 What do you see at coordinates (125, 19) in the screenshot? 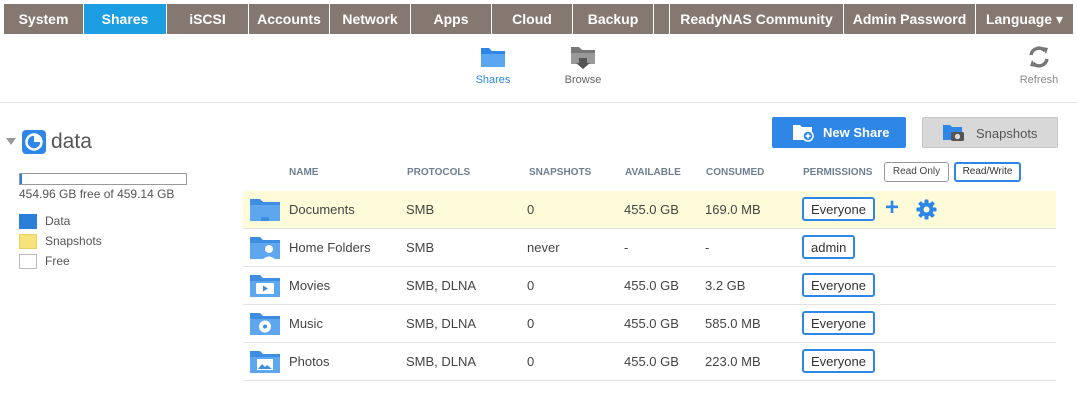
I see `tab-shares: Shares` at bounding box center [125, 19].